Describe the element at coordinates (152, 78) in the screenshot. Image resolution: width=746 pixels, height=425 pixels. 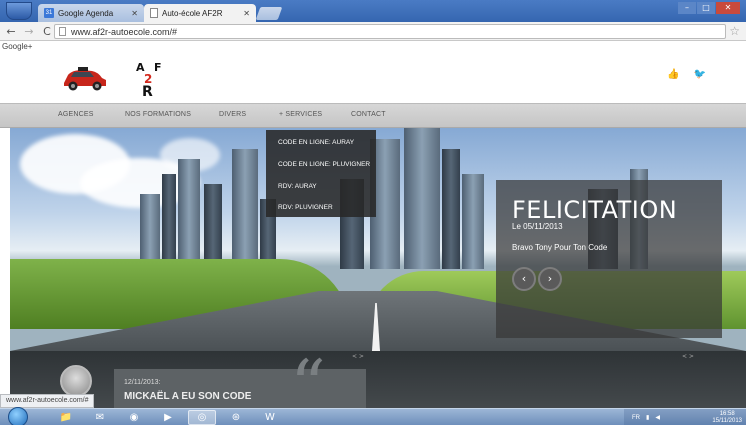
I see `af2r-logo: A F 2 R` at that location.